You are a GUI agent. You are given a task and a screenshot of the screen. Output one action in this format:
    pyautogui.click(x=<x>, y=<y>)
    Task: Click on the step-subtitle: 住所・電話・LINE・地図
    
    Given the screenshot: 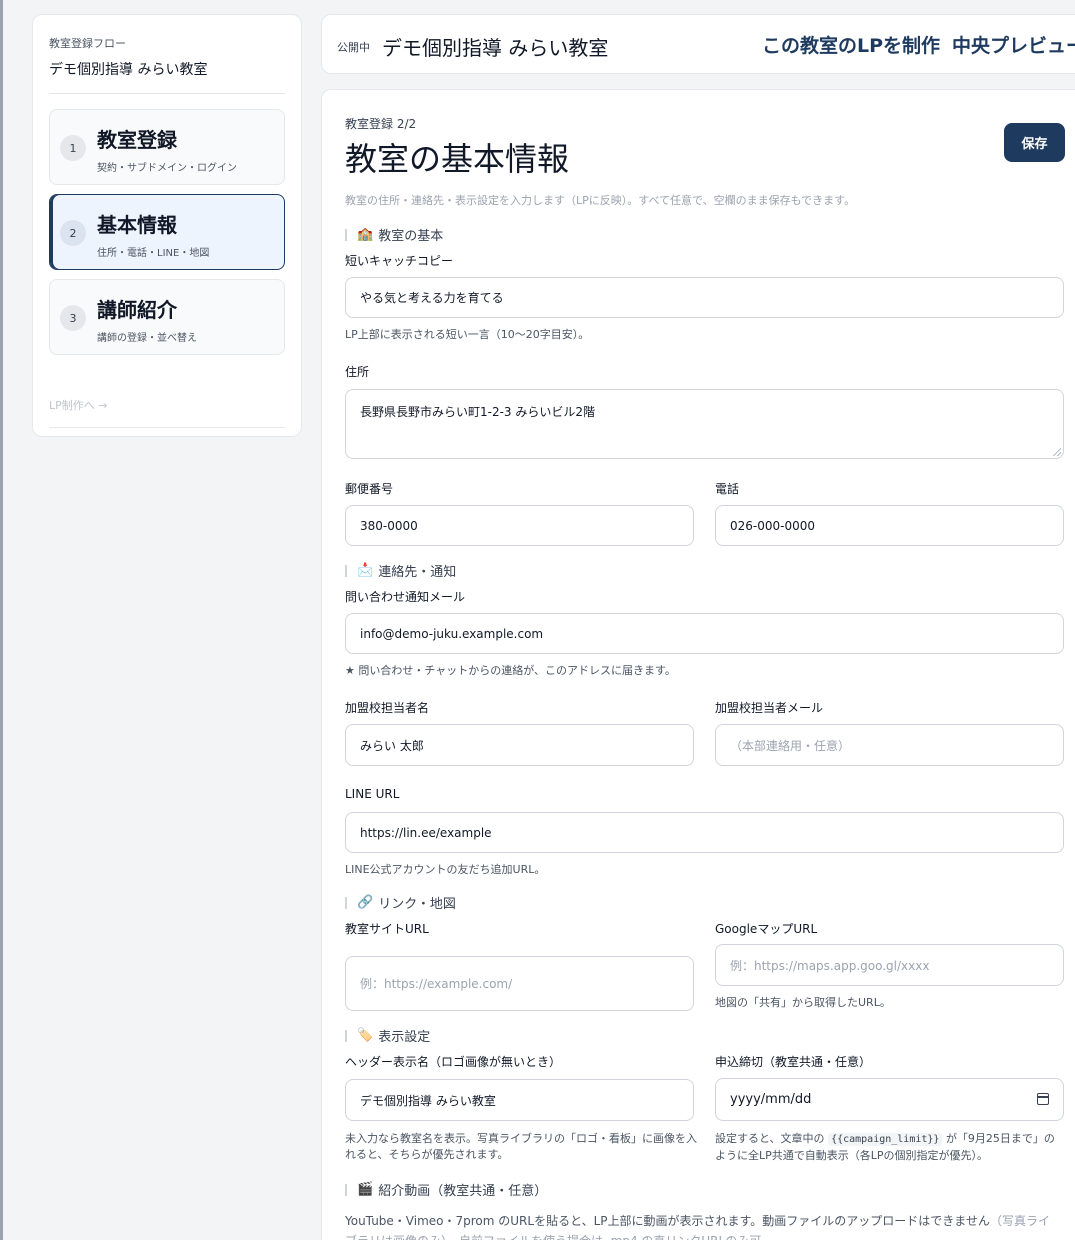 What is the action you would take?
    pyautogui.click(x=153, y=253)
    